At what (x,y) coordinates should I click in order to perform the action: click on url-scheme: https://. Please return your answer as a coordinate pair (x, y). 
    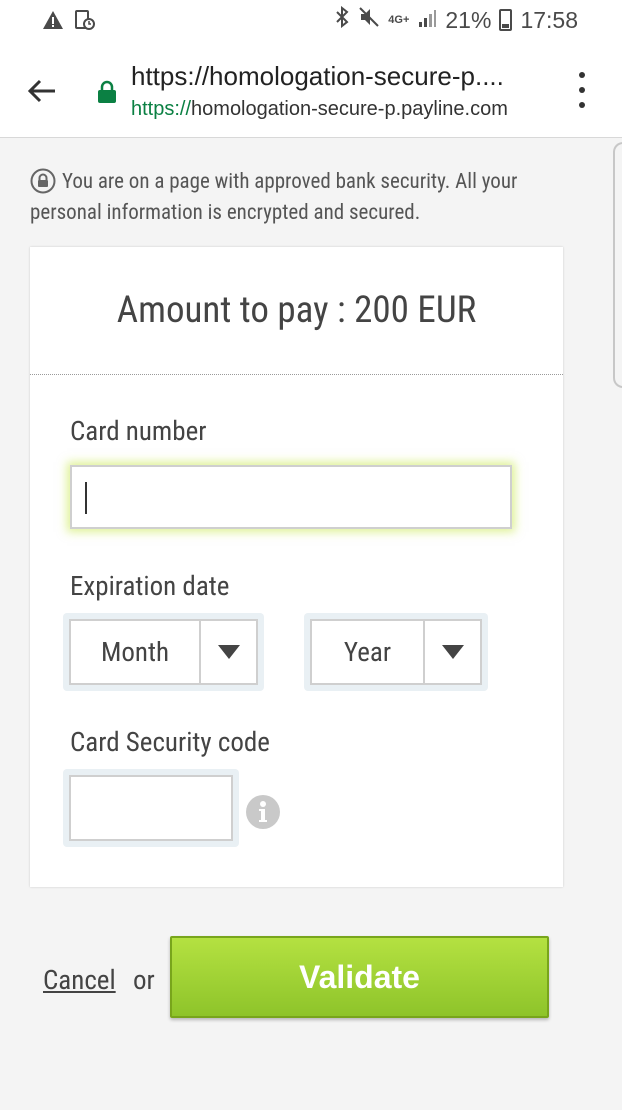
    Looking at the image, I should click on (161, 109).